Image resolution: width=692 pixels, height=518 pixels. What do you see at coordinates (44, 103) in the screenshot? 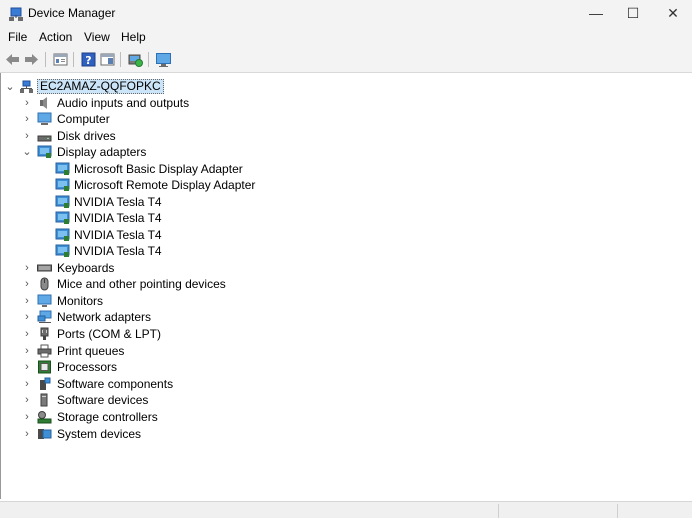
I see `speaker-icon` at bounding box center [44, 103].